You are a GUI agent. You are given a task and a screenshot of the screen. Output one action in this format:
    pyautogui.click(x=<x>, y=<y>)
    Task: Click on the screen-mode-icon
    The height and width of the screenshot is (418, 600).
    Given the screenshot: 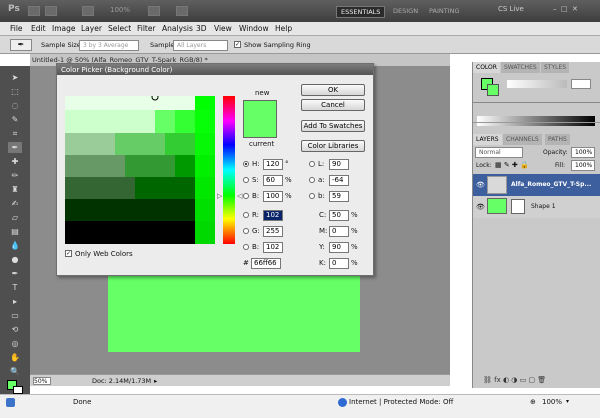 What is the action you would take?
    pyautogui.click(x=182, y=11)
    